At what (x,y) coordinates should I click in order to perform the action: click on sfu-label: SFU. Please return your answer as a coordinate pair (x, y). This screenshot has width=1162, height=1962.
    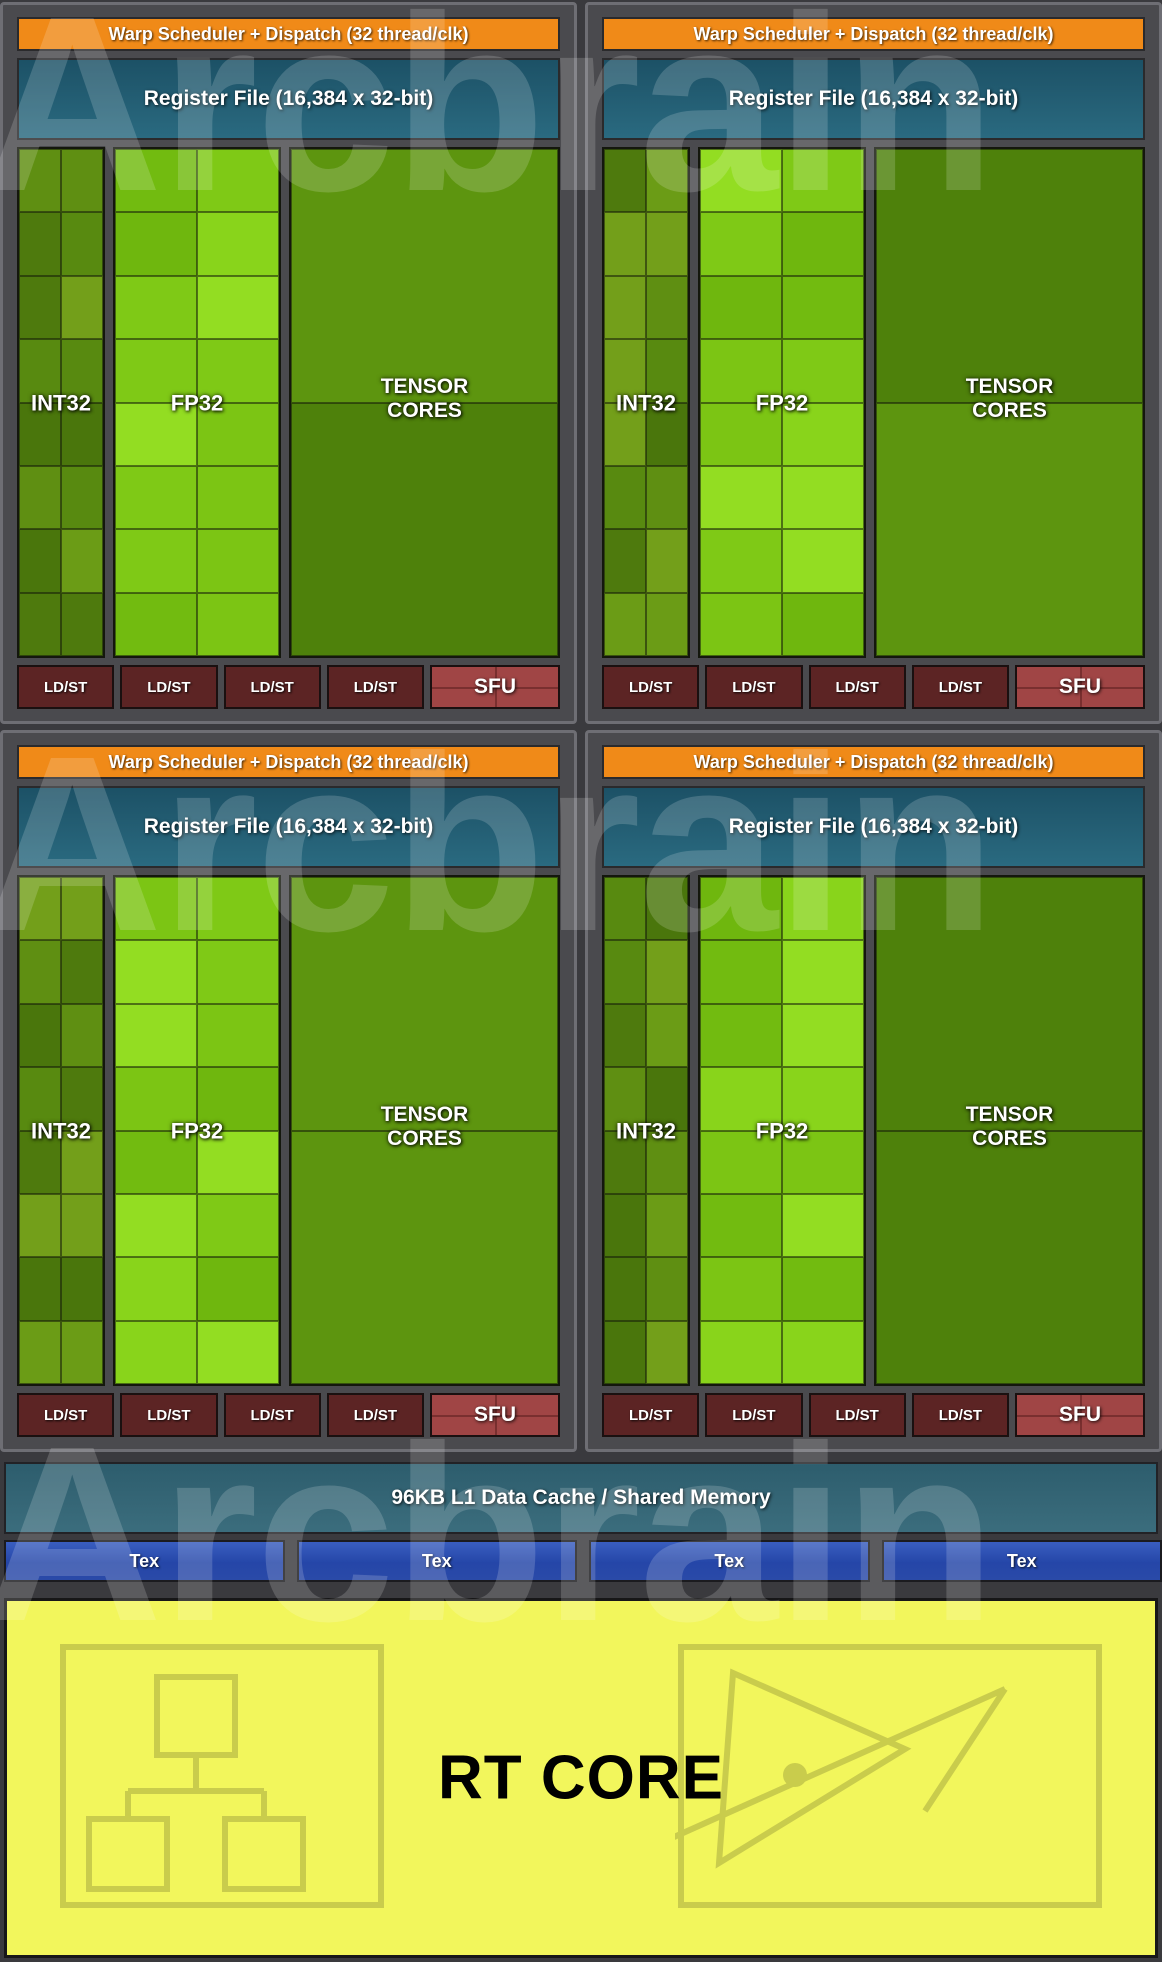
    Looking at the image, I should click on (495, 1414).